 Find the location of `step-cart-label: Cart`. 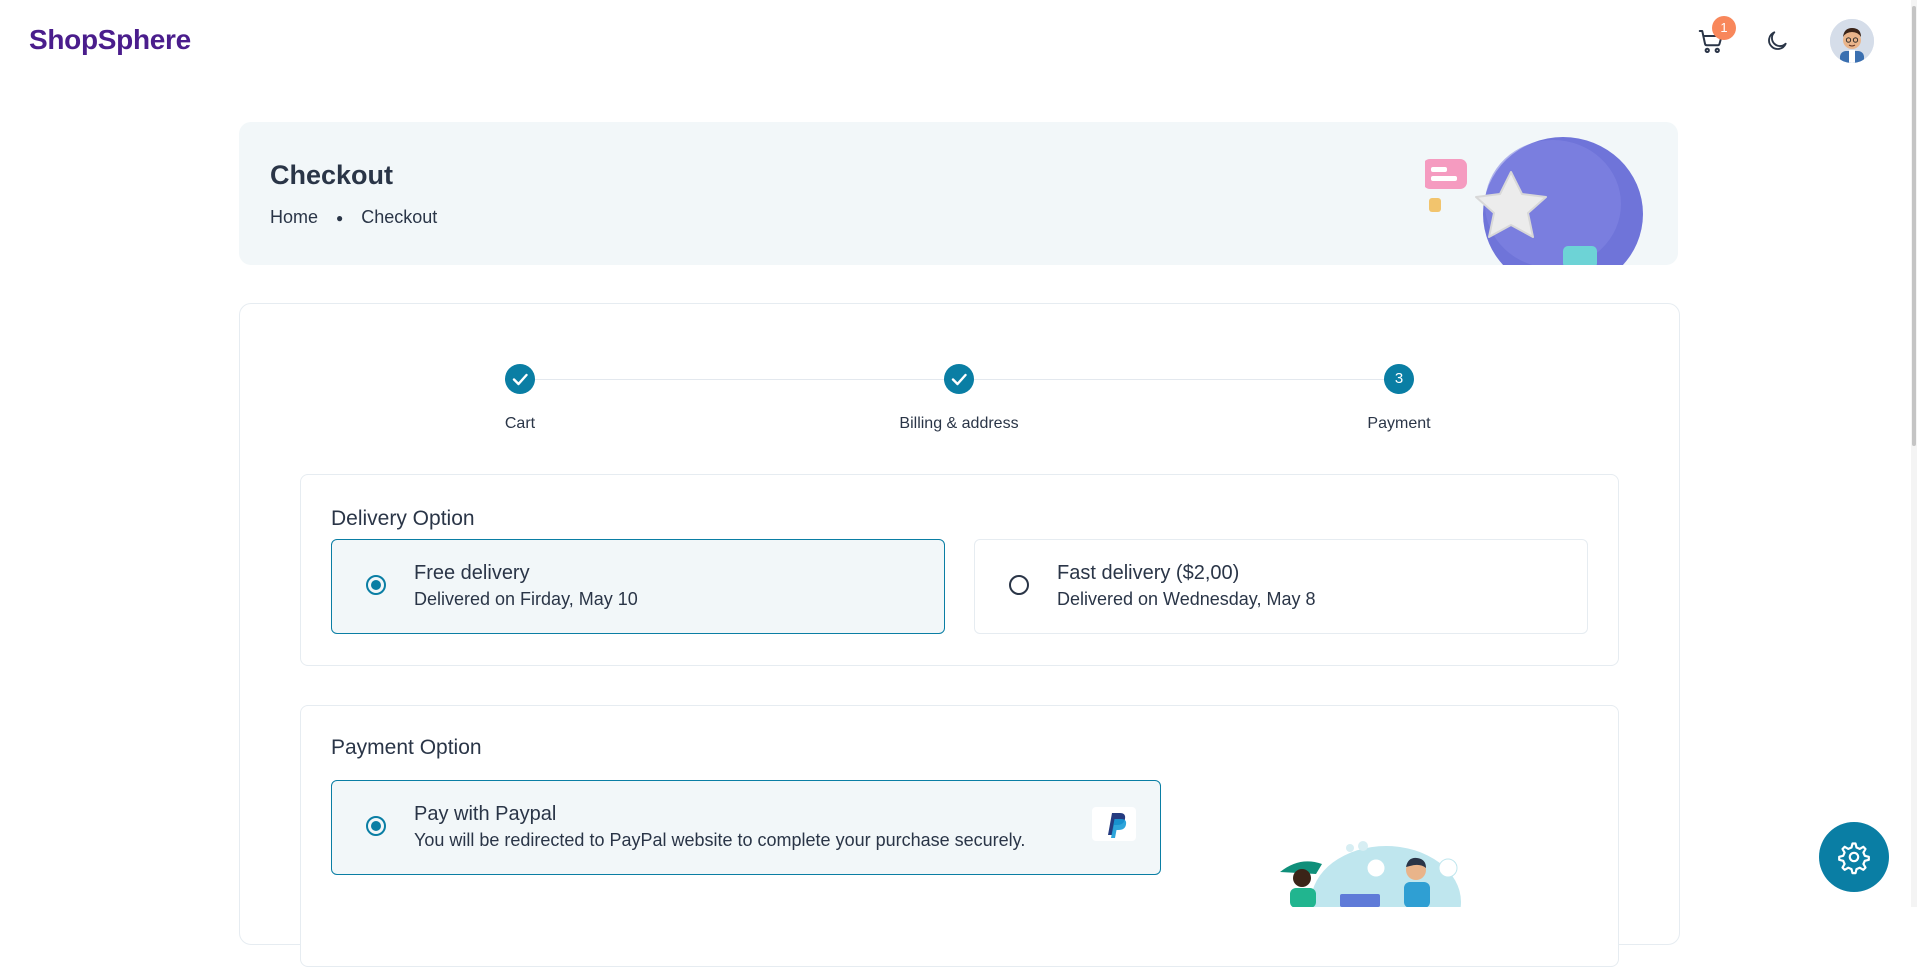

step-cart-label: Cart is located at coordinates (520, 423).